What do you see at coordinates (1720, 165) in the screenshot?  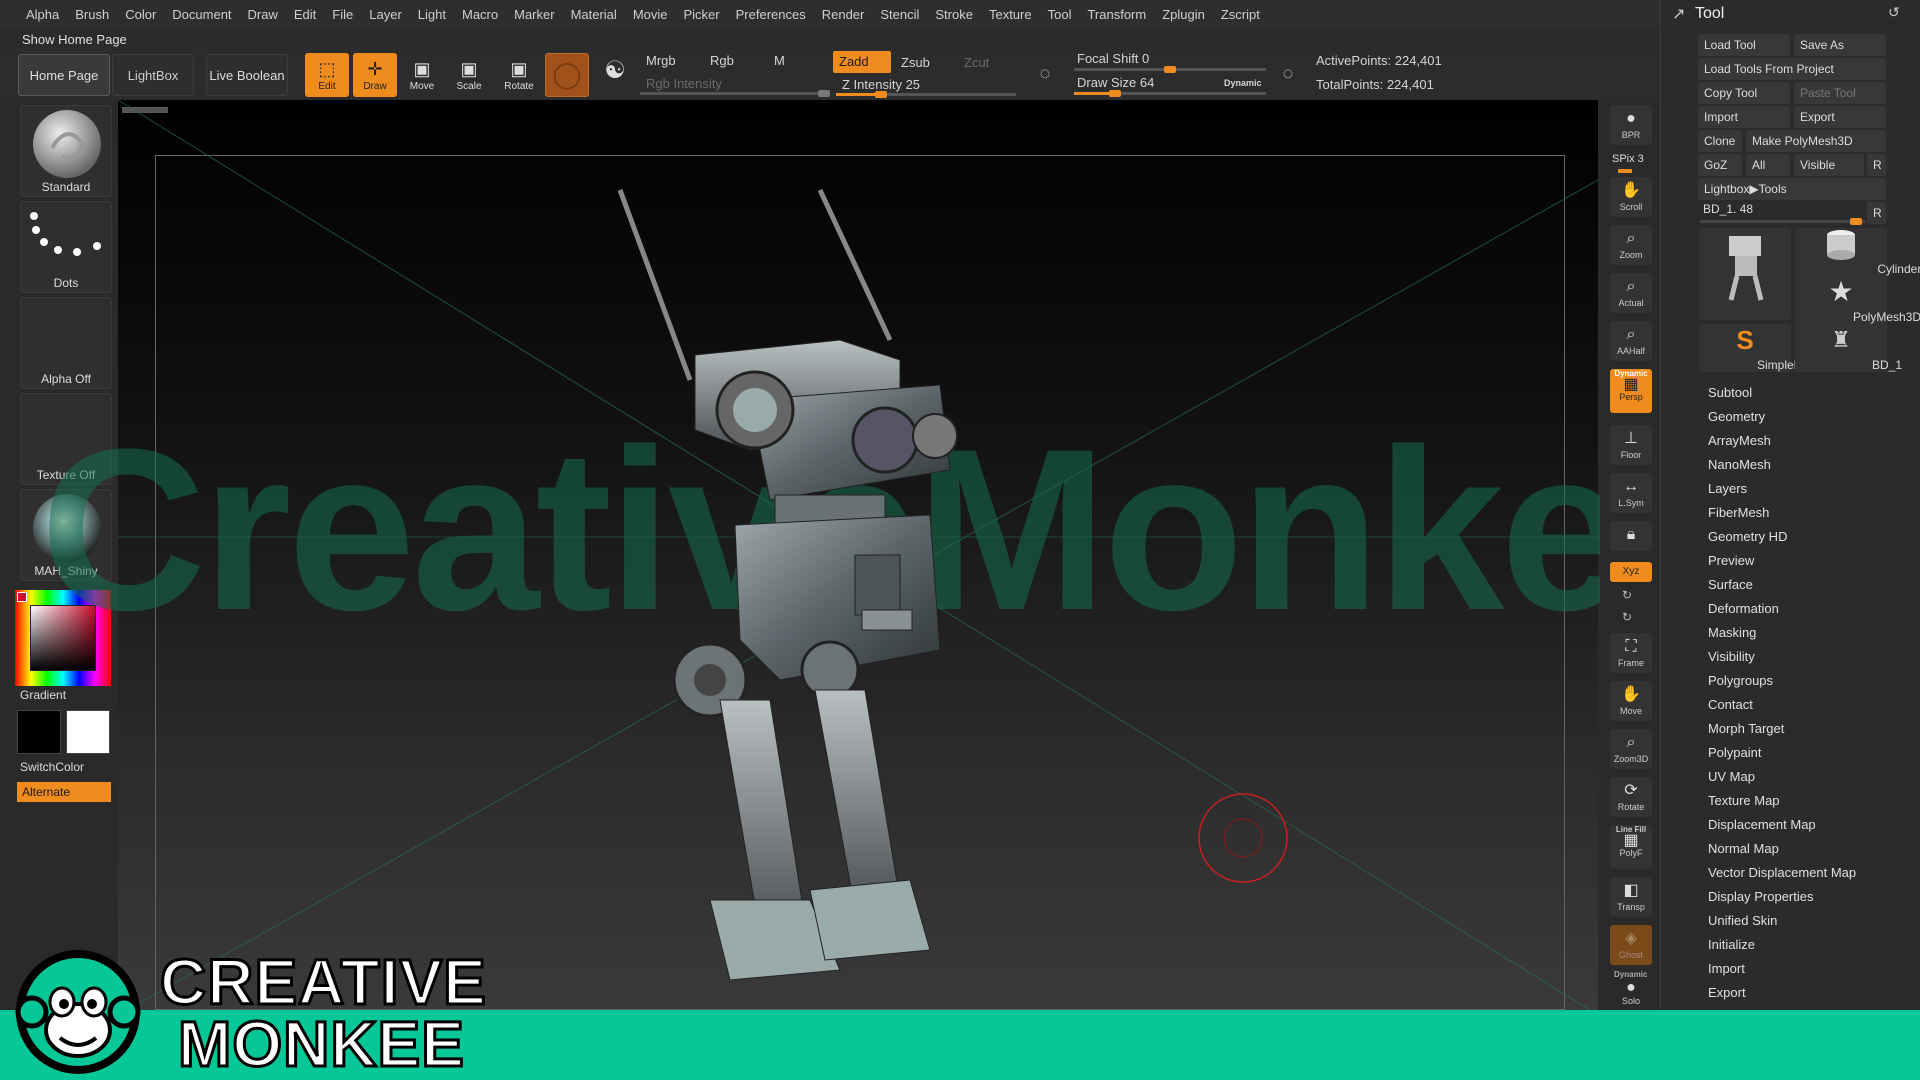 I see `goz-button: GoZ` at bounding box center [1720, 165].